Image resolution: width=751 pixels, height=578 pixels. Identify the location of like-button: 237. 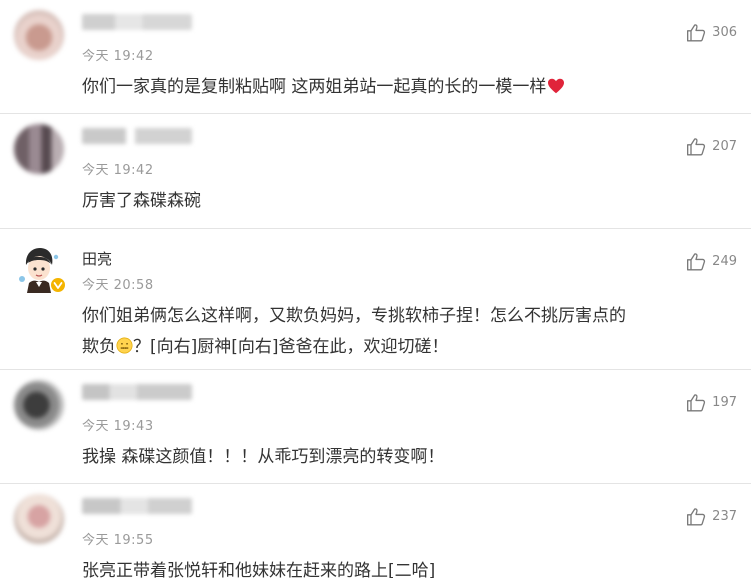
(711, 516).